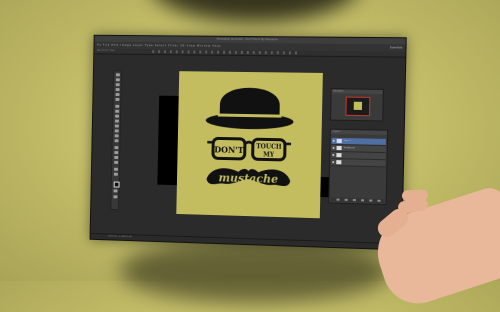  I want to click on navigator-thumbnail-art, so click(358, 106).